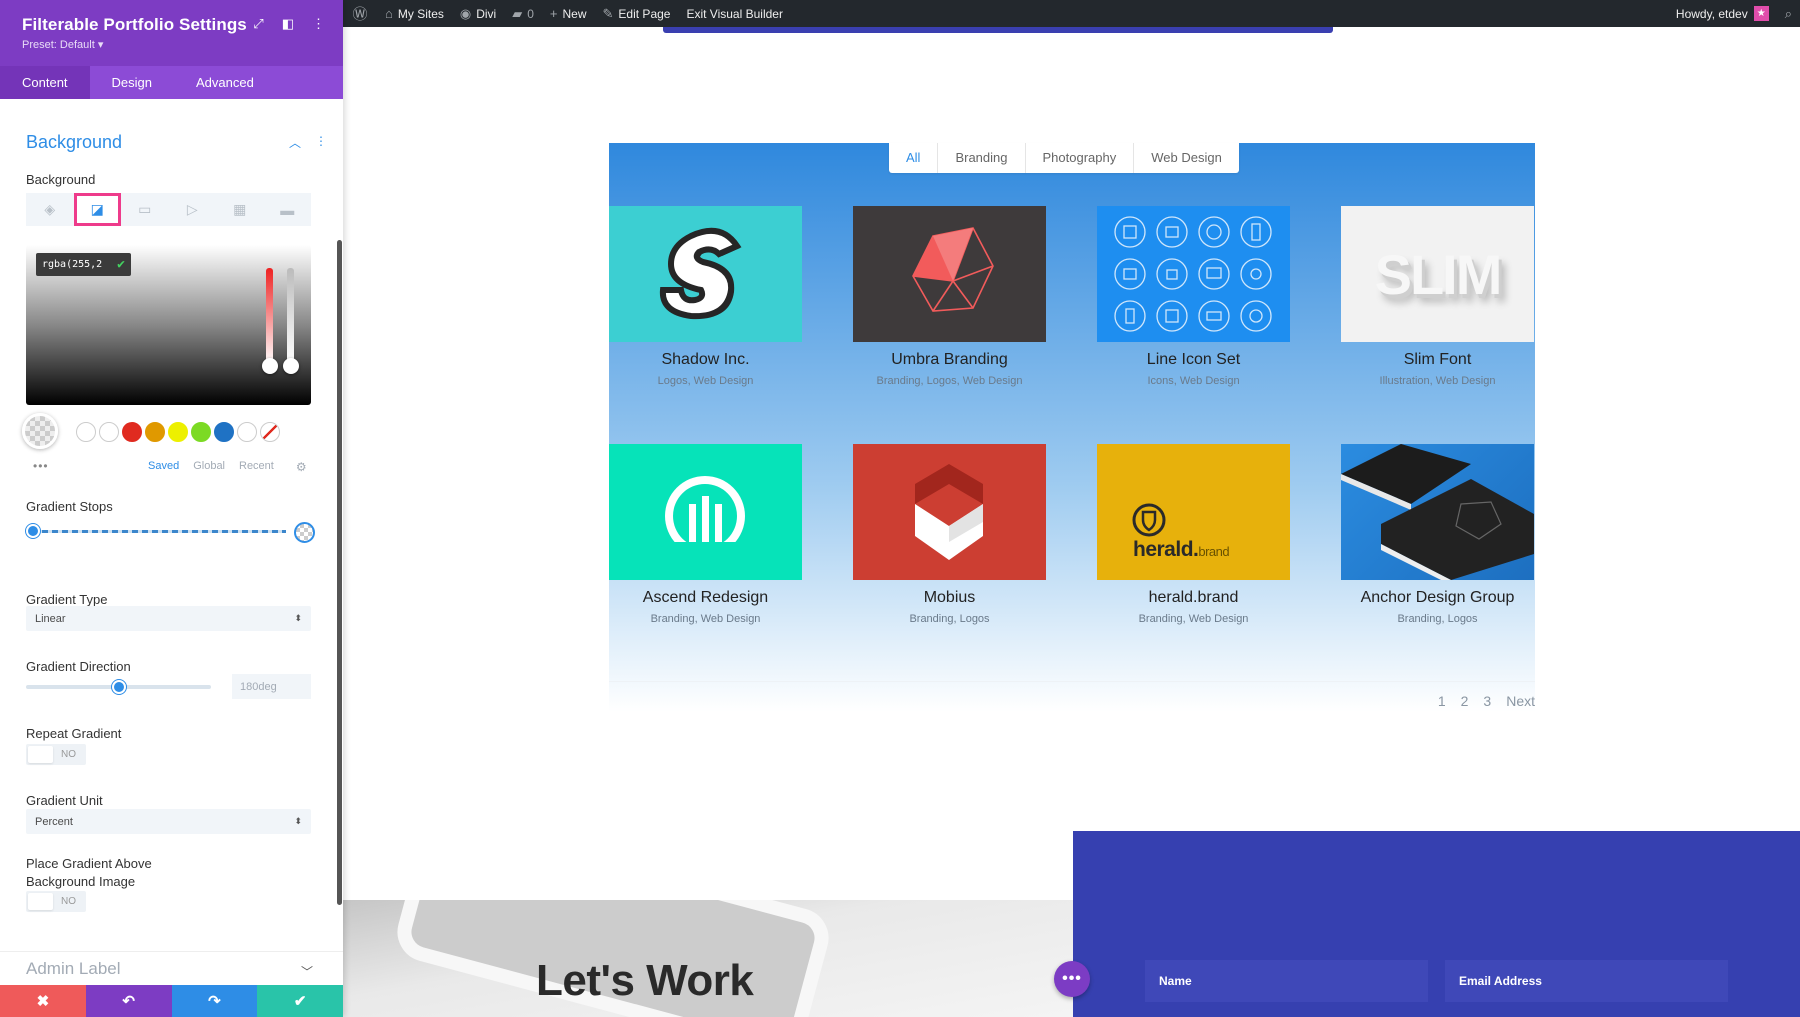 This screenshot has width=1800, height=1017. What do you see at coordinates (121, 264) in the screenshot?
I see `checkmark-icon: ✔` at bounding box center [121, 264].